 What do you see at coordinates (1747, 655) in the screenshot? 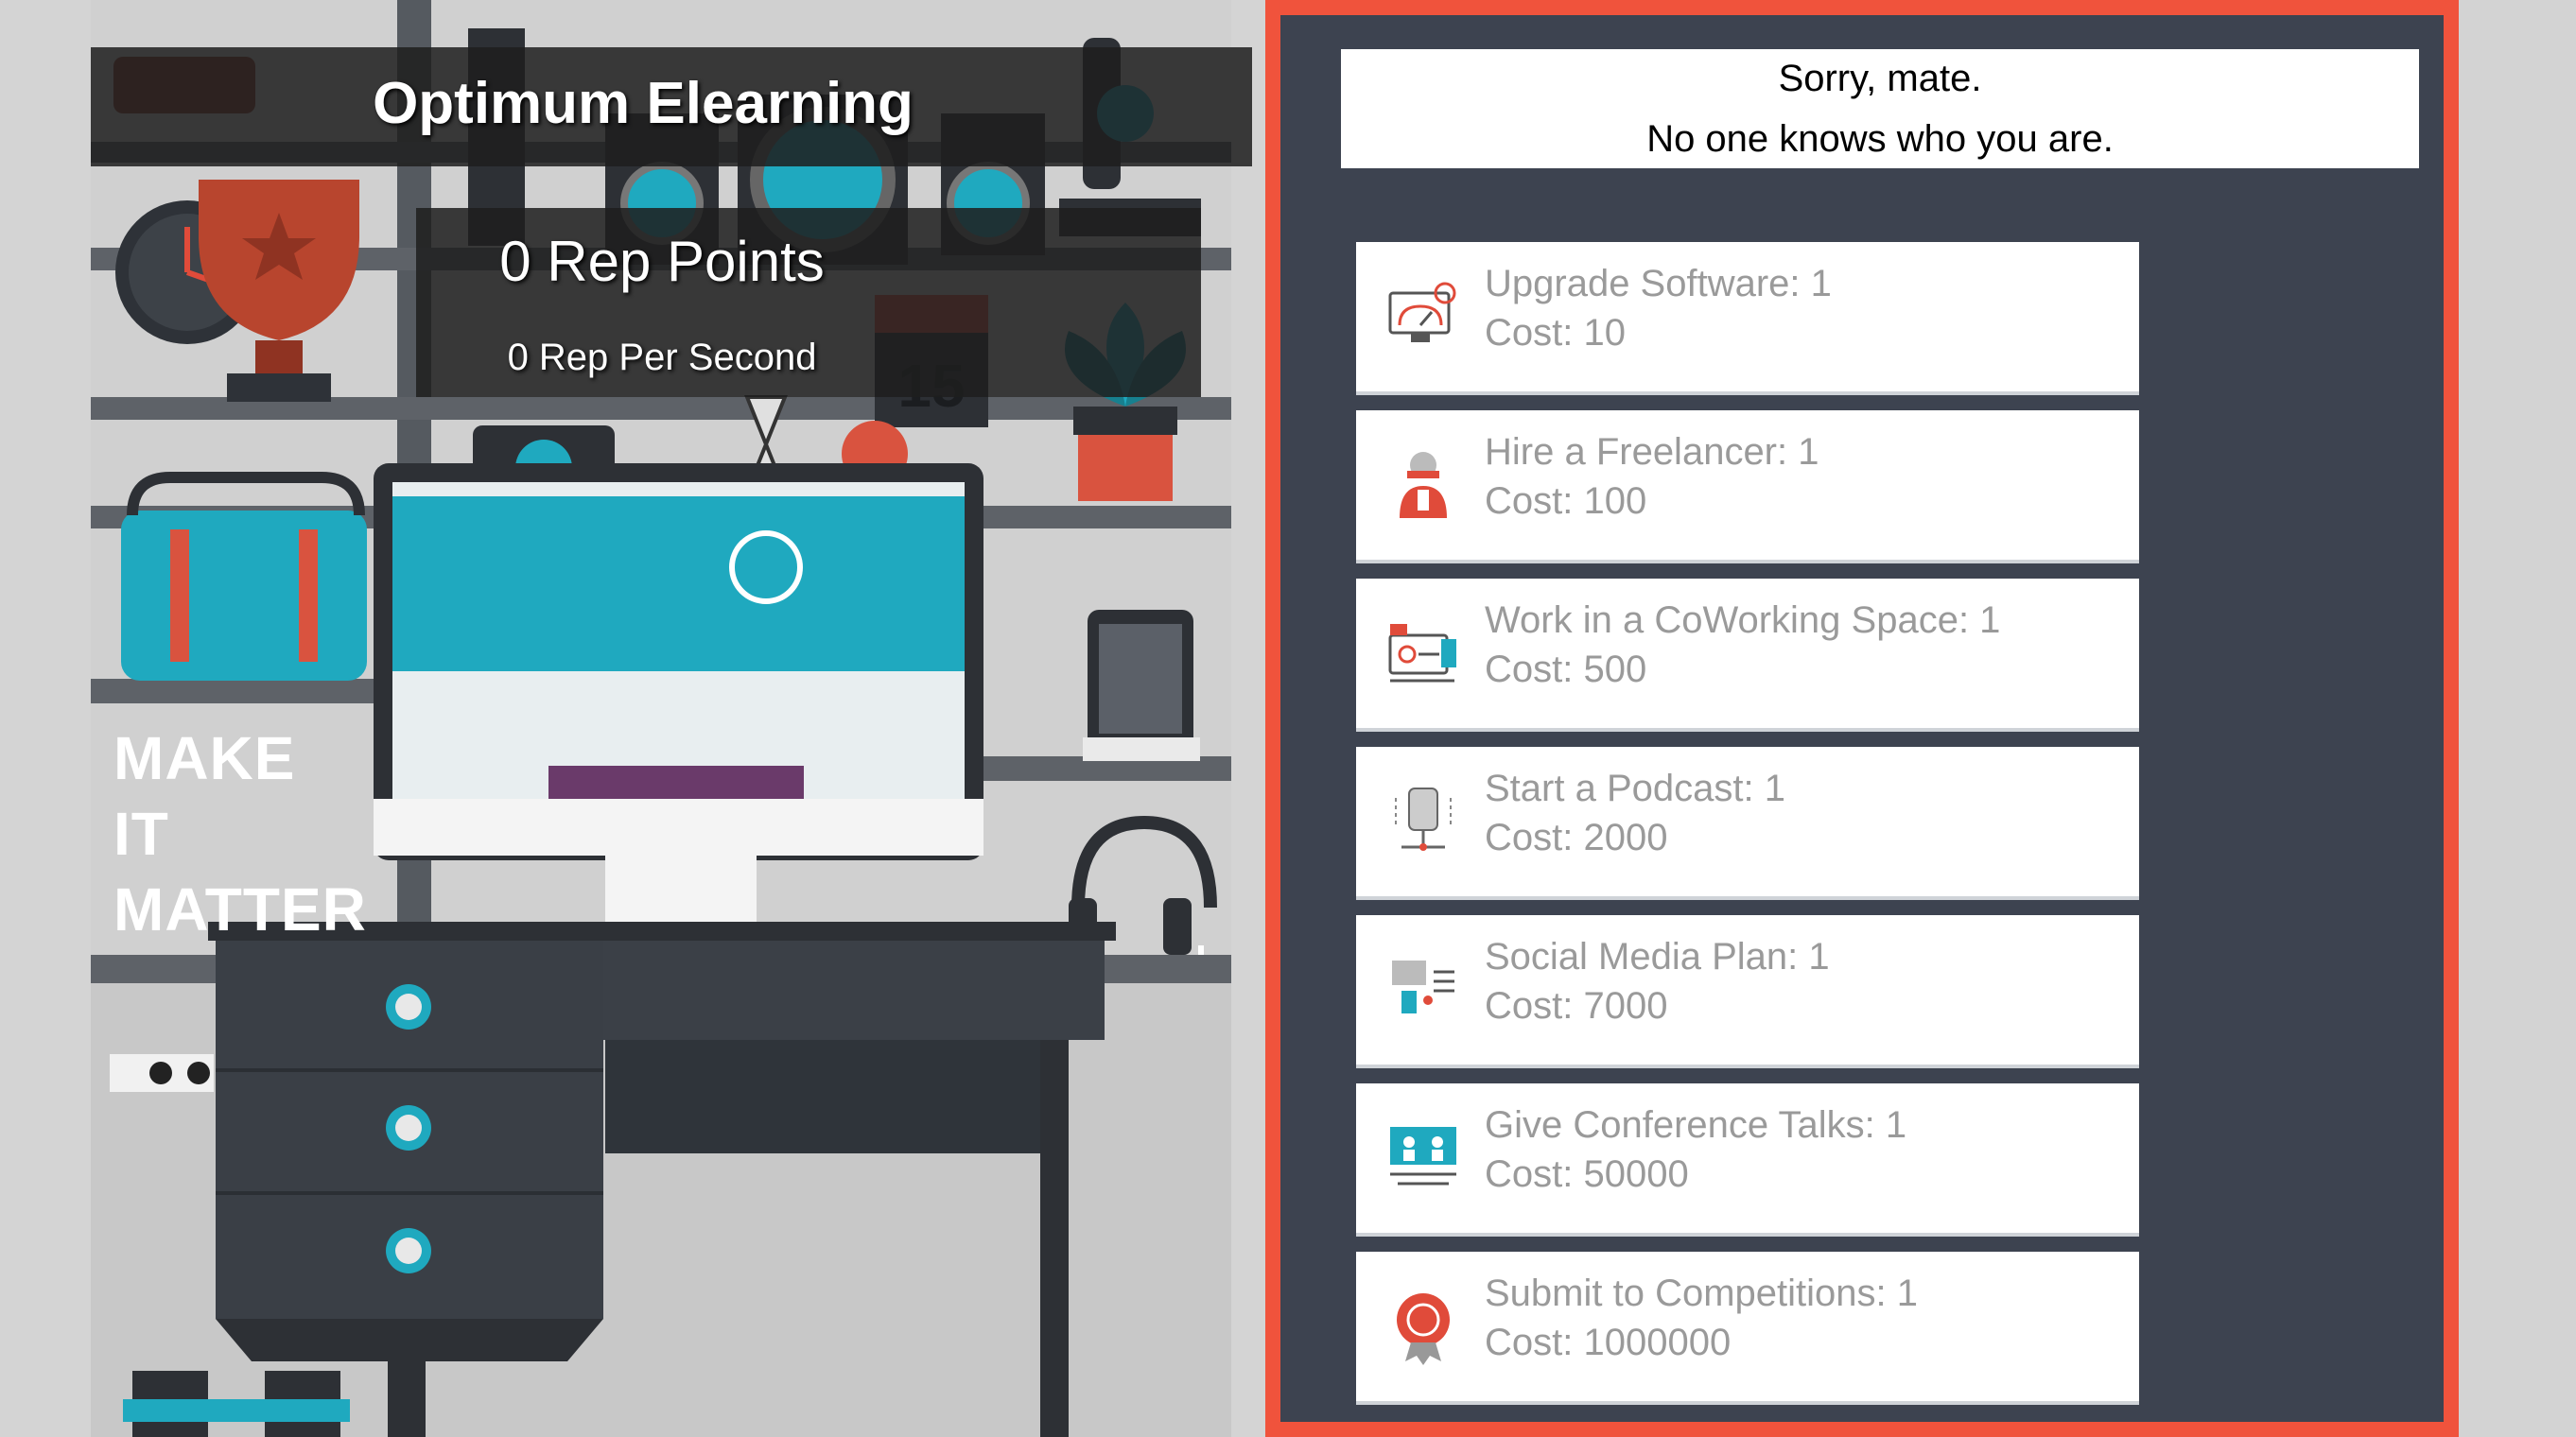
I see `coworking-space-button: Work in a CoWorking Space: 1 Cost: 500` at bounding box center [1747, 655].